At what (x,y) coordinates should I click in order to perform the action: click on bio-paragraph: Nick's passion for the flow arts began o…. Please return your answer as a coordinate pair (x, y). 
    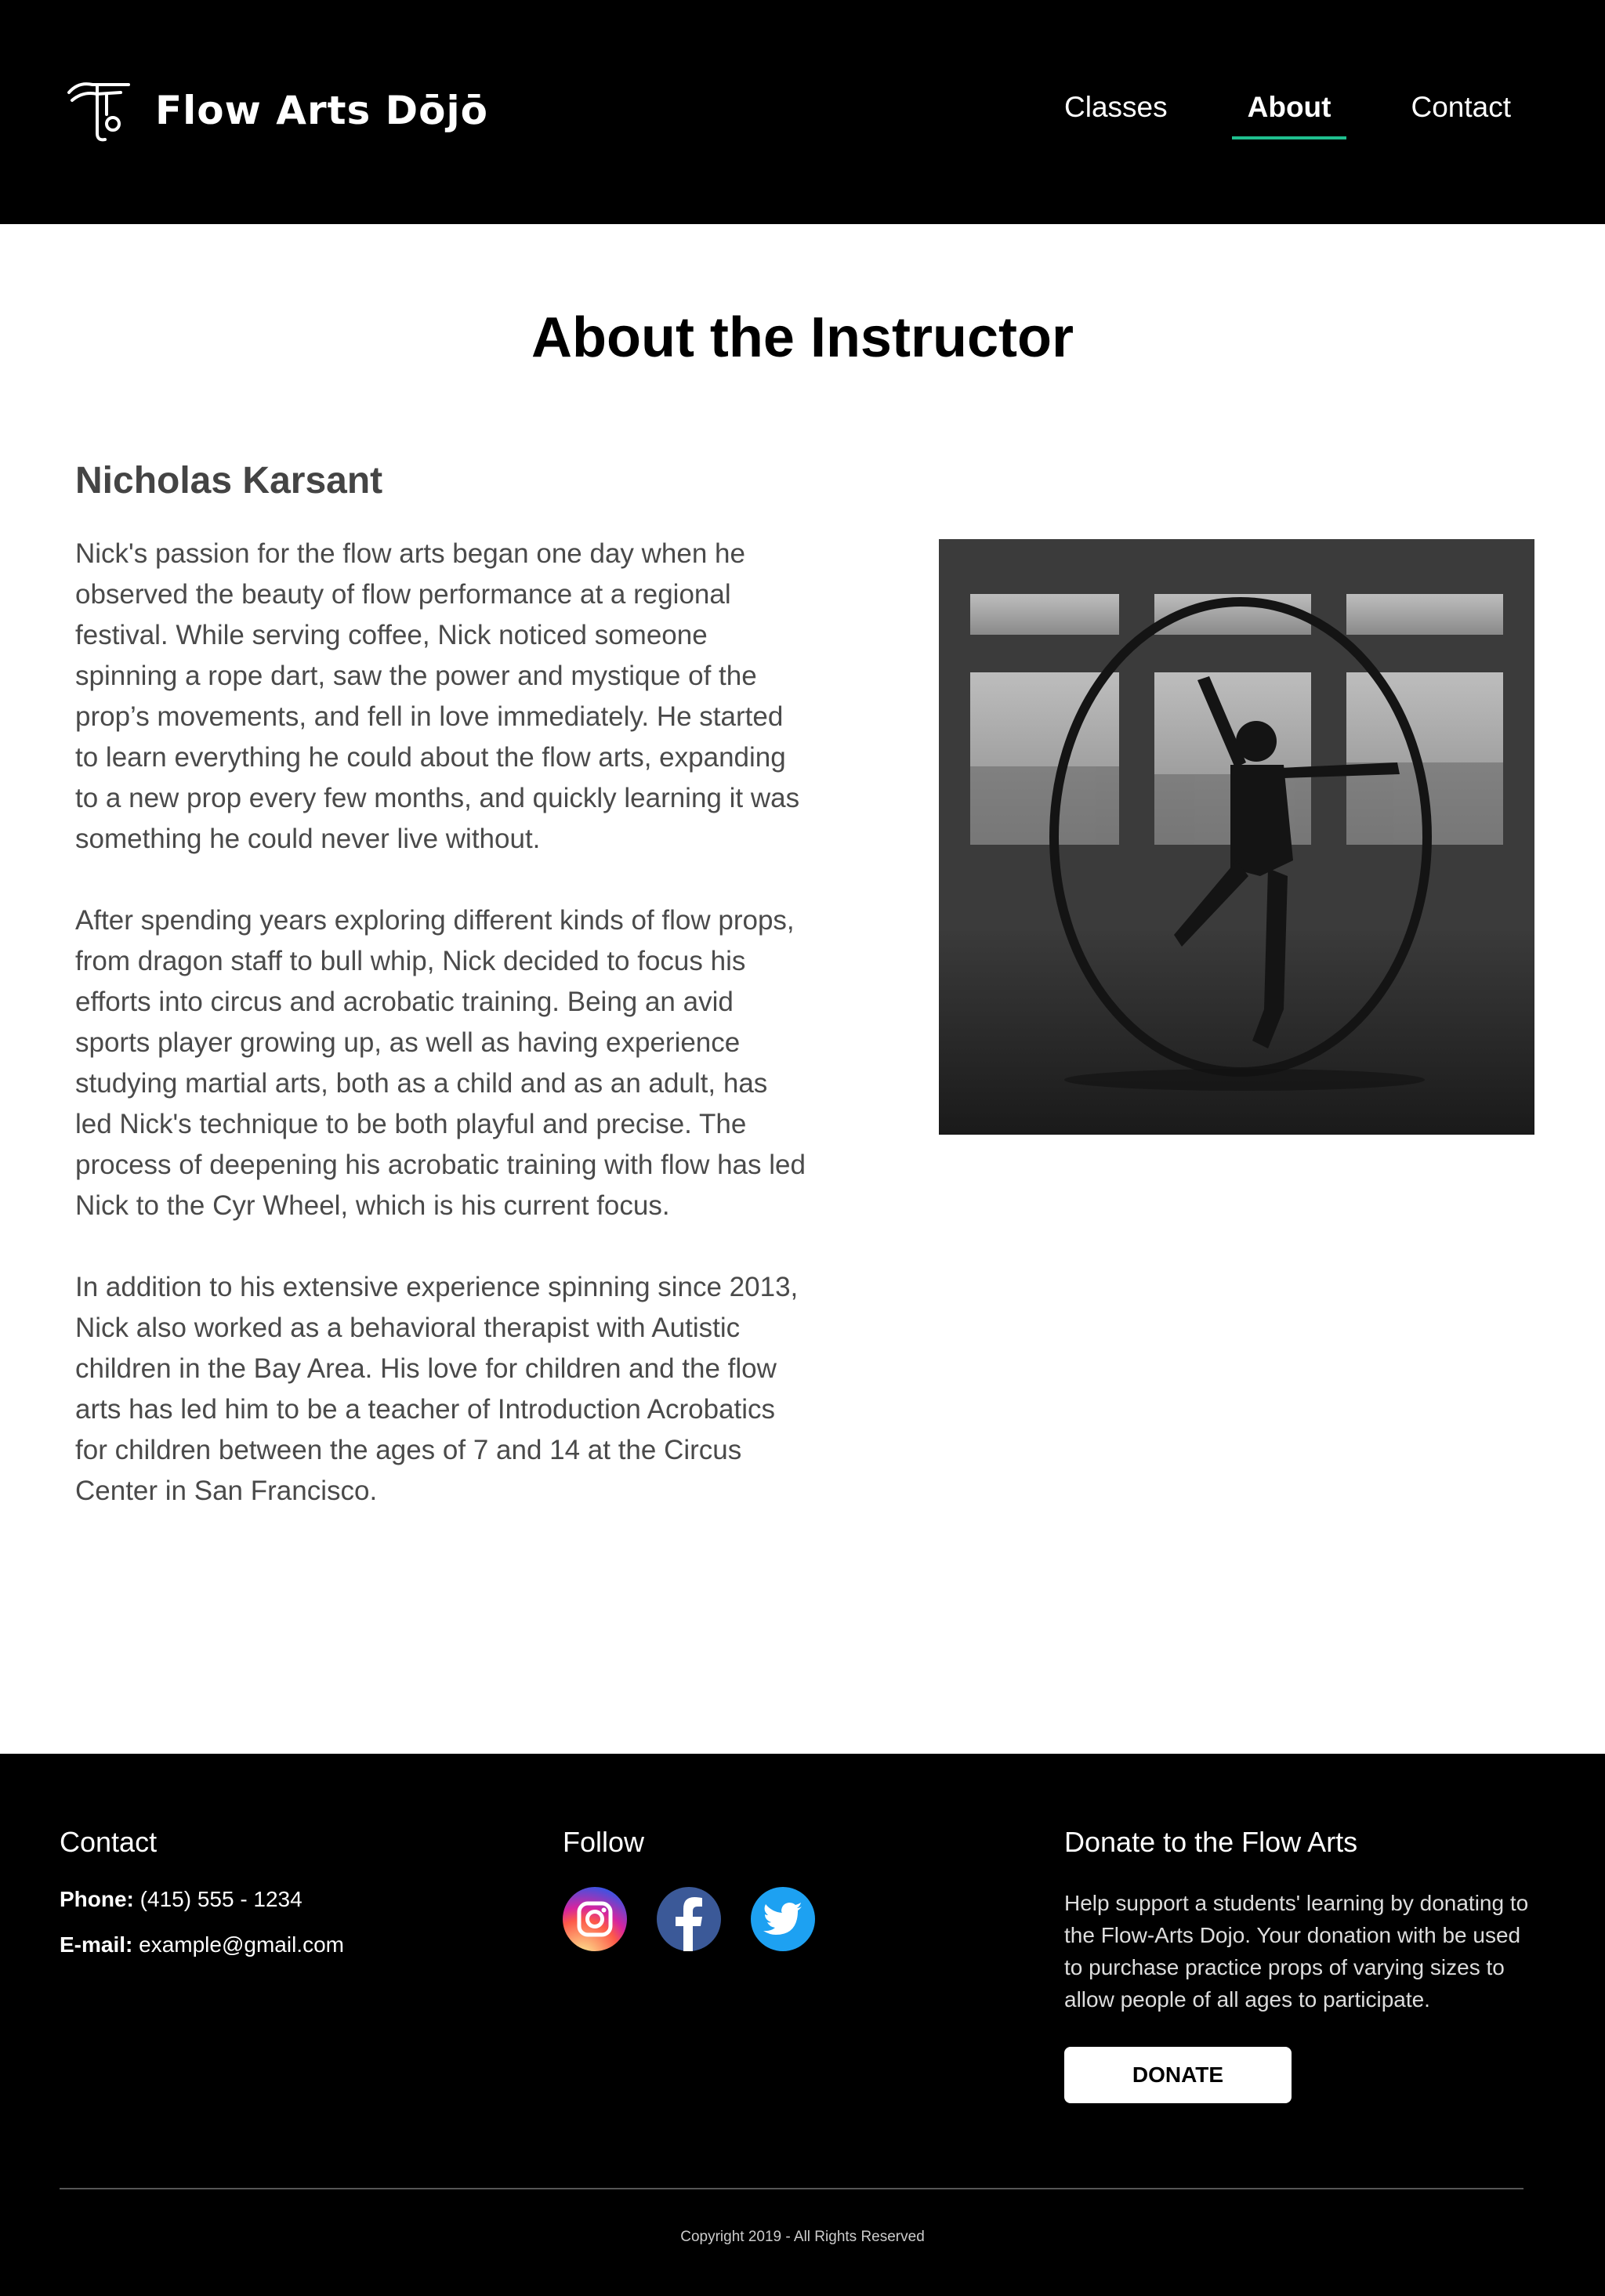
    Looking at the image, I should click on (438, 696).